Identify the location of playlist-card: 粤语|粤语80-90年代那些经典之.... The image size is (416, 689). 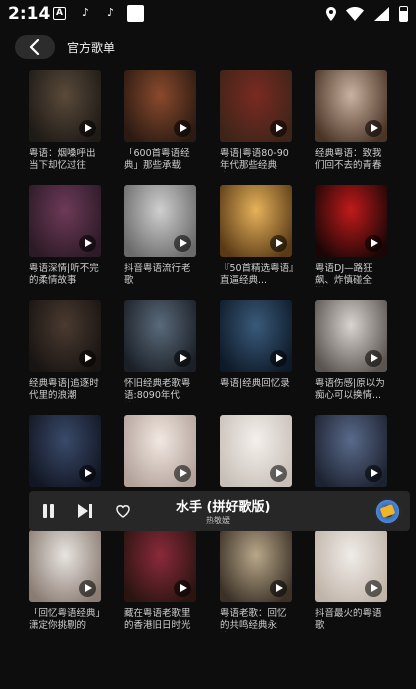
(257, 121).